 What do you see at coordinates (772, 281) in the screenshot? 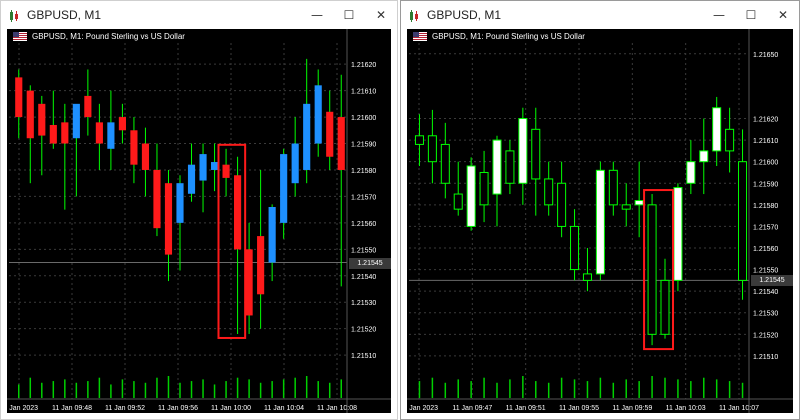
I see `current-price-tag: 1.21545` at bounding box center [772, 281].